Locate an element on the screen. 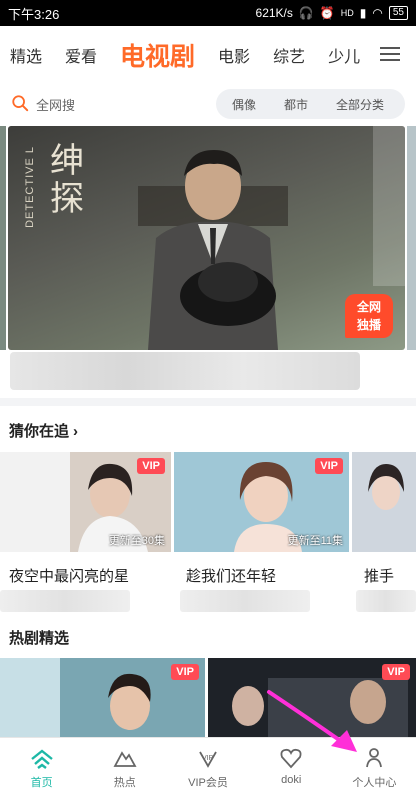  following-card-3-title: 推手 is located at coordinates (379, 575).